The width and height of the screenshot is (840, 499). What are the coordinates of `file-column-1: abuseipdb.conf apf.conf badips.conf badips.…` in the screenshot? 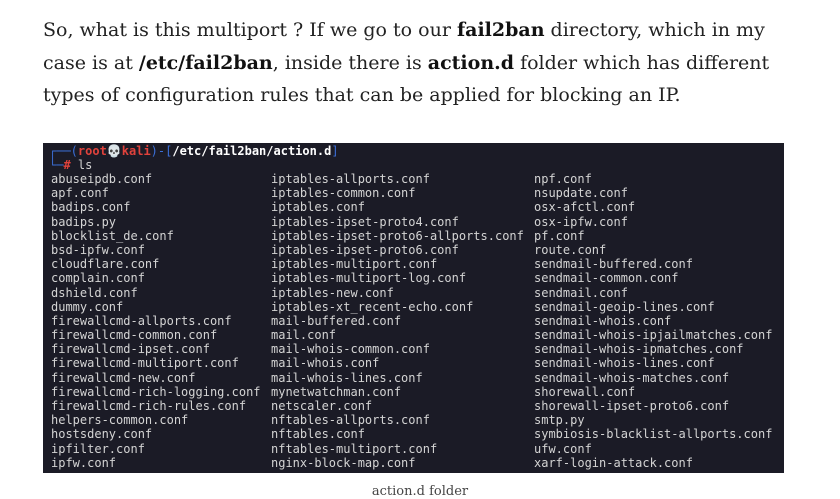 It's located at (156, 321).